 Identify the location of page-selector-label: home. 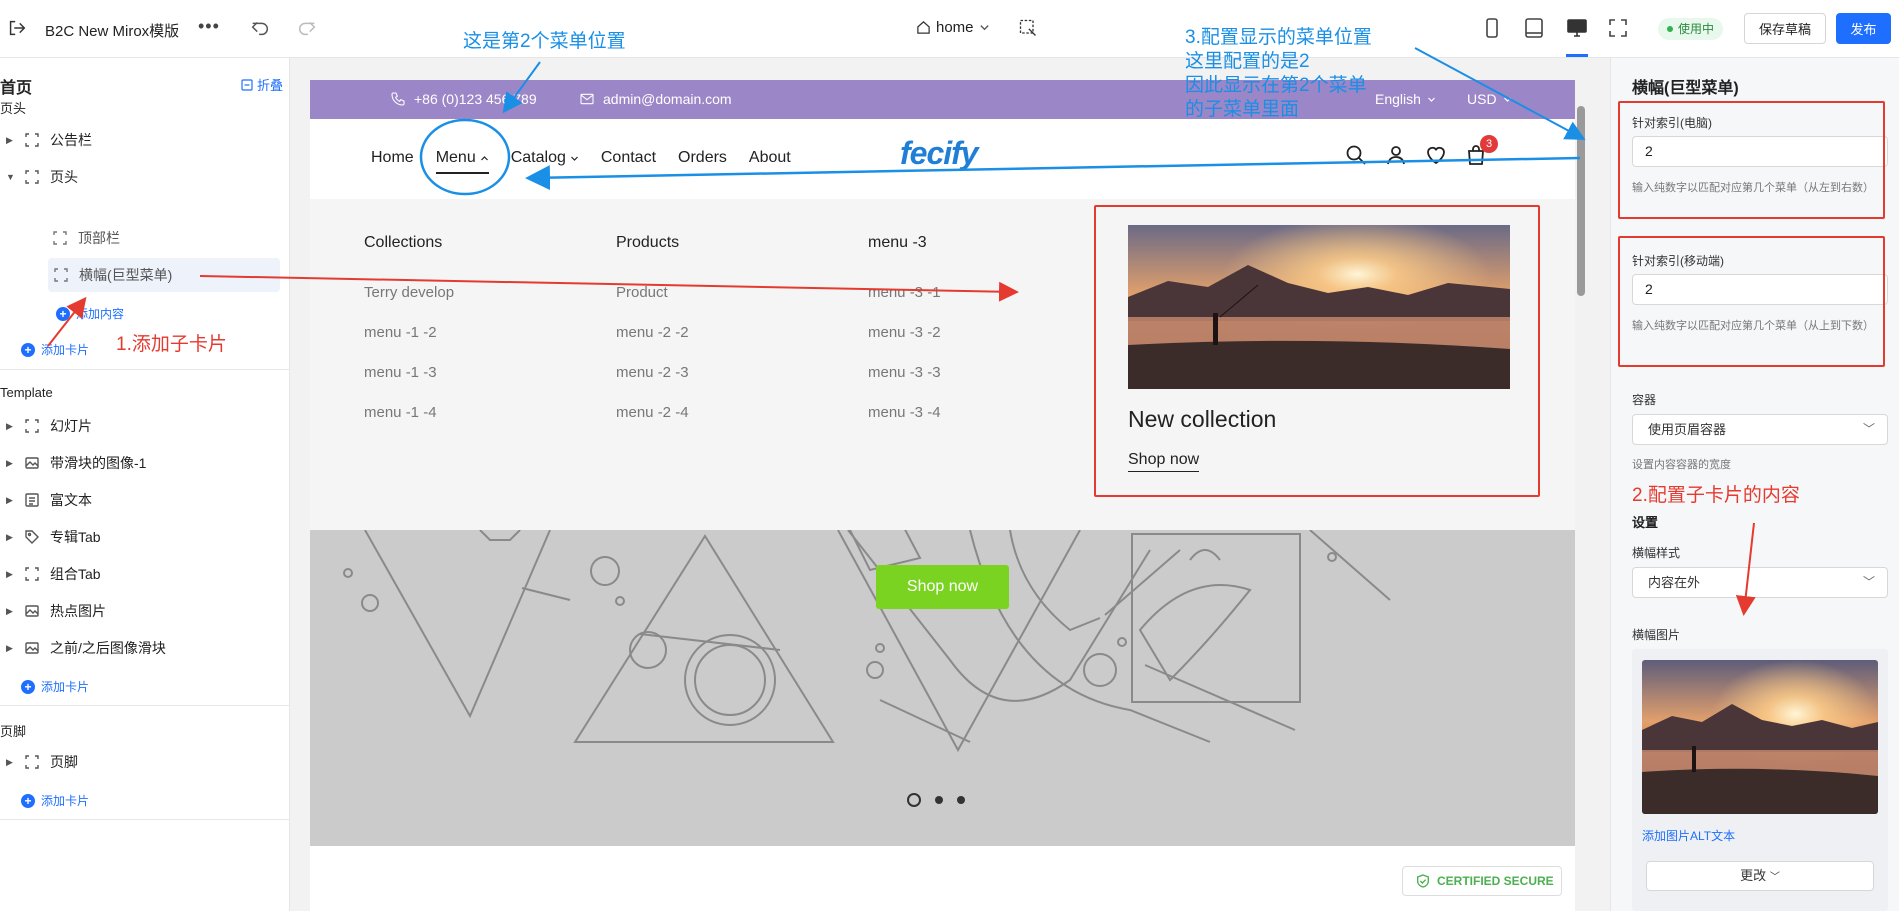
(955, 27).